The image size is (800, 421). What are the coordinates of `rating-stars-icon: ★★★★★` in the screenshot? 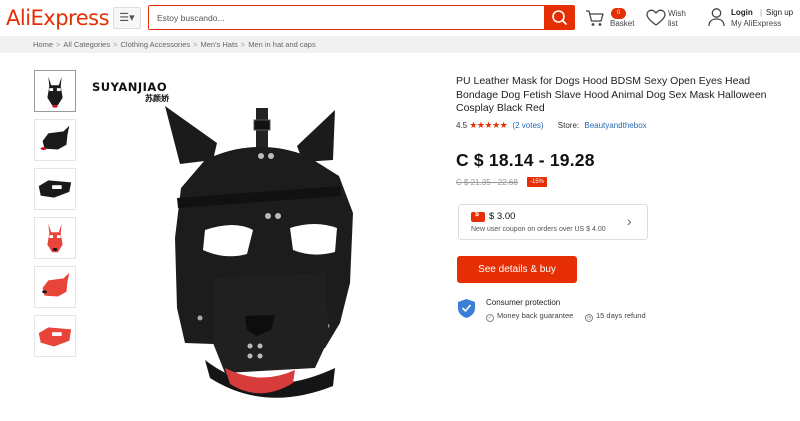 It's located at (488, 125).